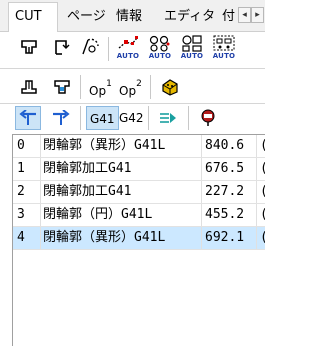 The height and width of the screenshot is (346, 320). Describe the element at coordinates (244, 15) in the screenshot. I see `tab-scroll-left-button: ◂` at that location.